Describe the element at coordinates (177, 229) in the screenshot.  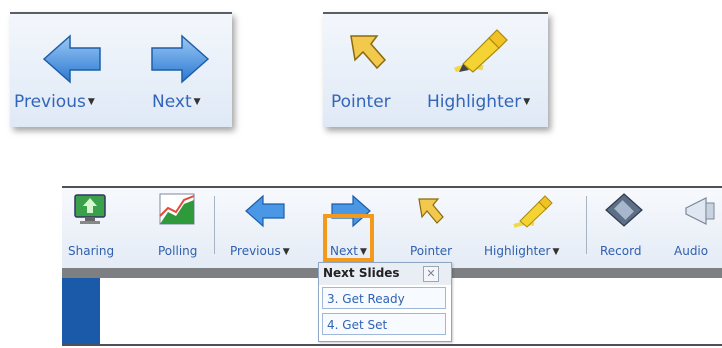
I see `polling-button: Polling` at that location.